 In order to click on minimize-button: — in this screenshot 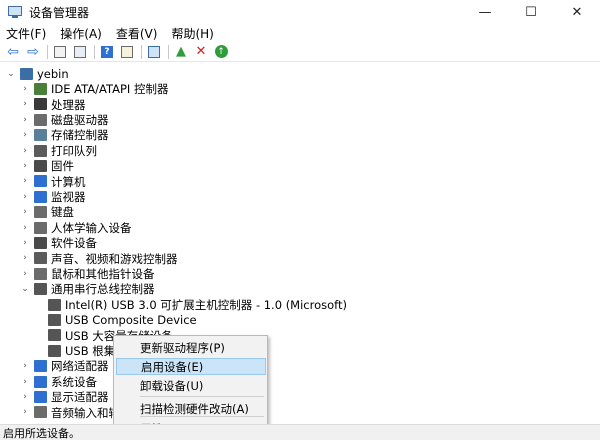, I will do `click(485, 12)`.